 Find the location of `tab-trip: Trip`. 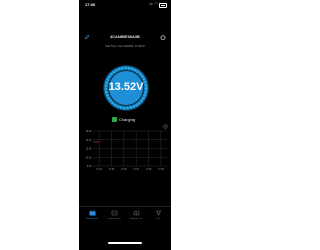

tab-trip: Trip is located at coordinates (158, 216).